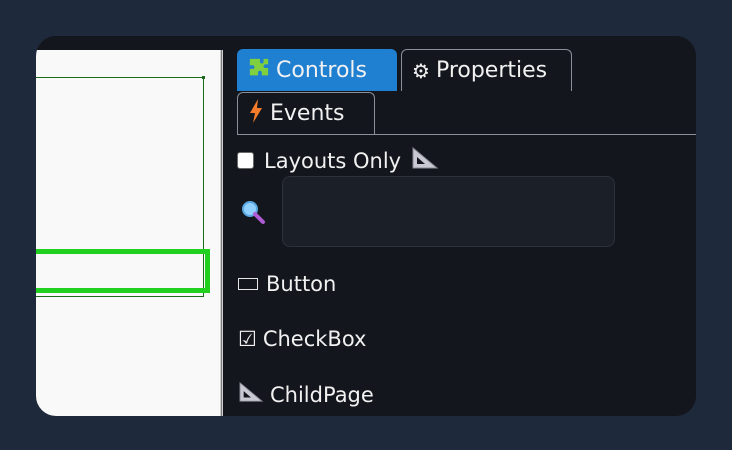 This screenshot has height=450, width=732. I want to click on control-item-childpage: ChildPage, so click(306, 394).